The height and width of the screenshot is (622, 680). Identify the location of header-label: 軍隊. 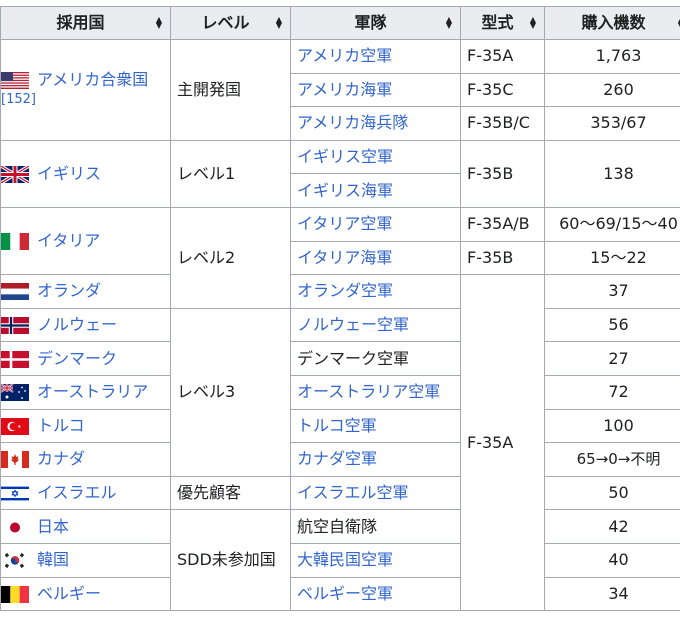
(370, 22).